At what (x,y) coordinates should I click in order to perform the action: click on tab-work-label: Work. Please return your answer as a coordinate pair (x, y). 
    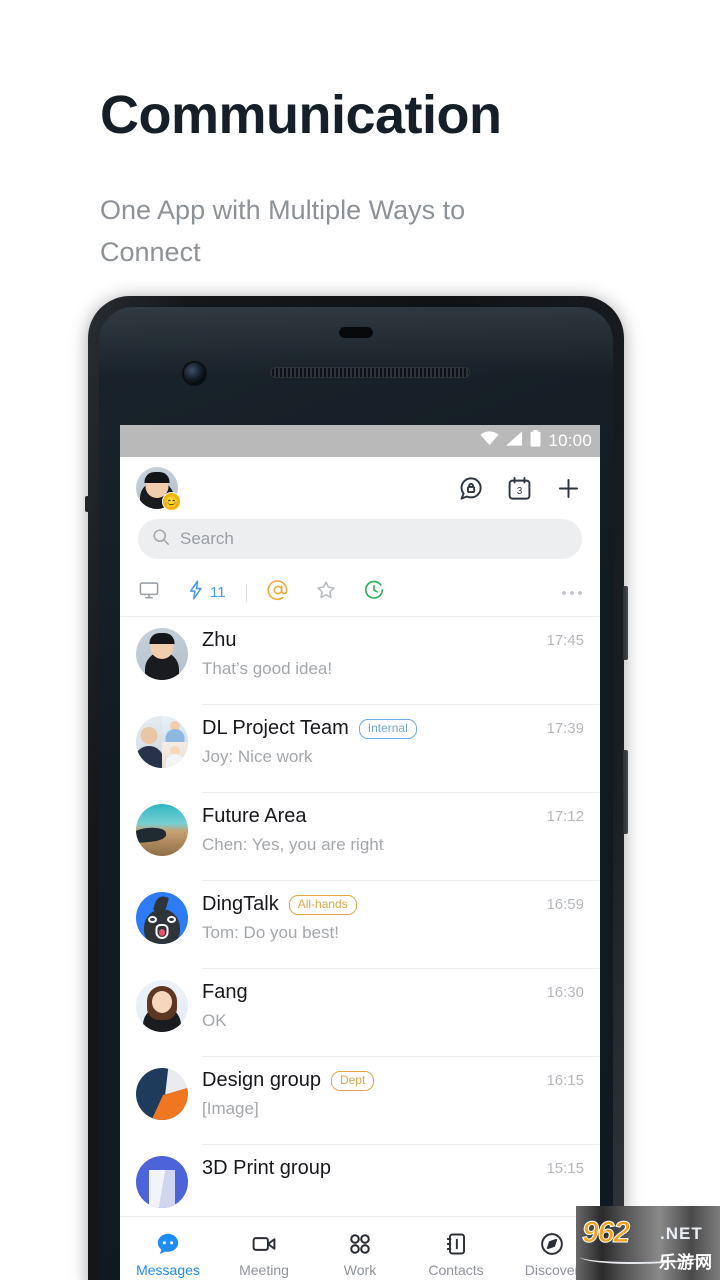
    Looking at the image, I should click on (360, 1270).